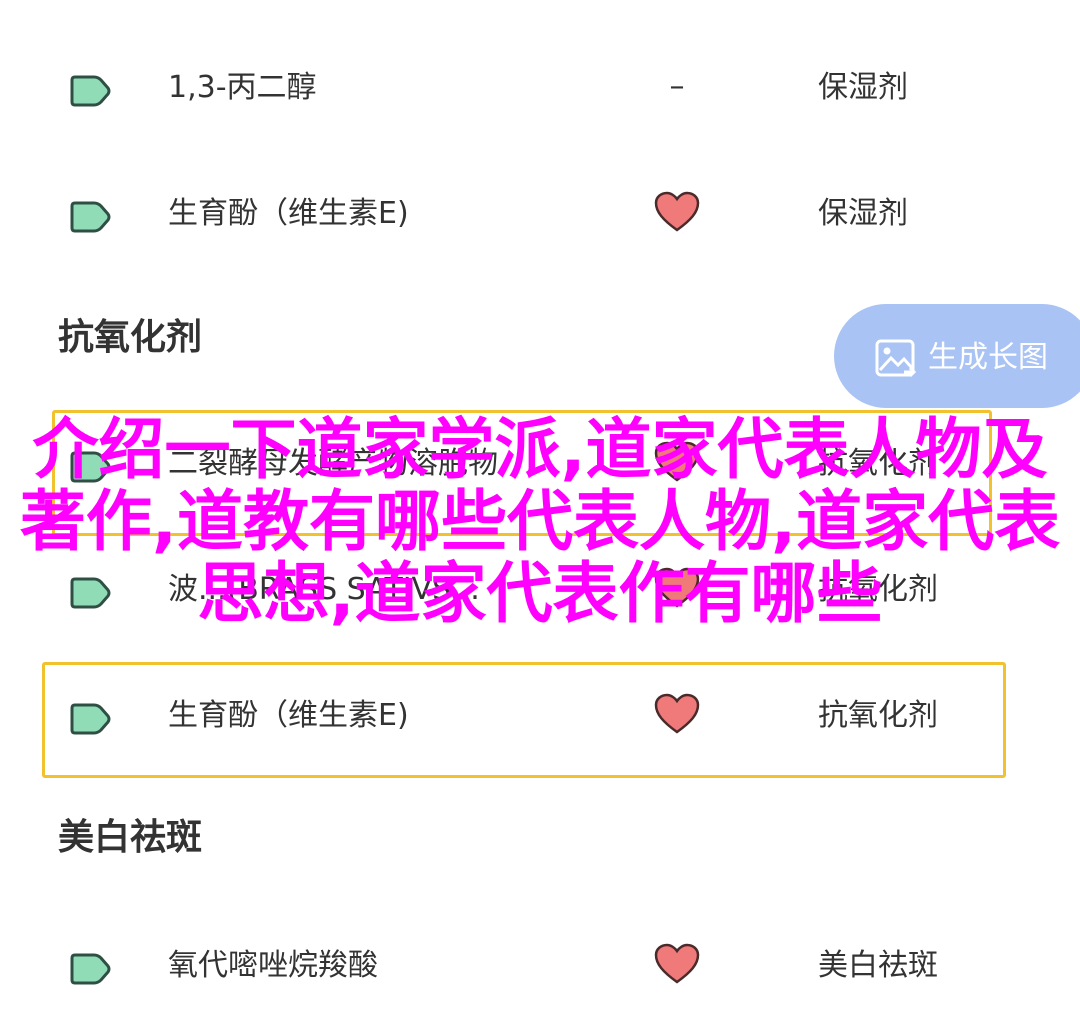 Image resolution: width=1080 pixels, height=1036 pixels. What do you see at coordinates (988, 357) in the screenshot?
I see `generate-long-image-label: 生成长图` at bounding box center [988, 357].